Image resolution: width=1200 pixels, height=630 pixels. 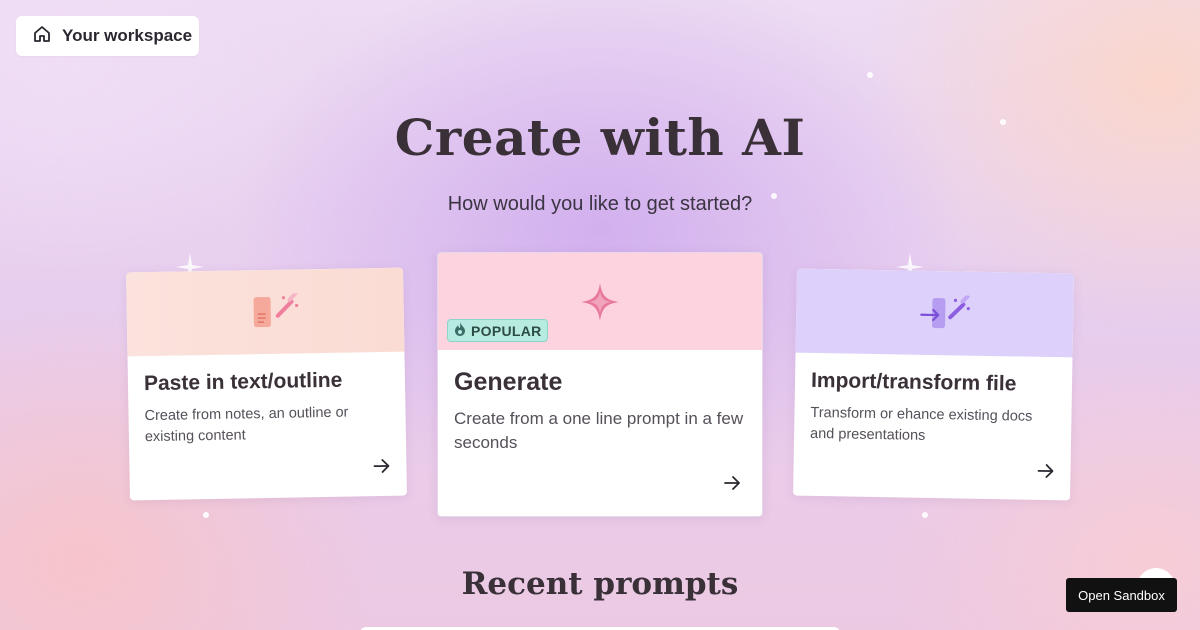 I want to click on sparkle-icon, so click(x=600, y=304).